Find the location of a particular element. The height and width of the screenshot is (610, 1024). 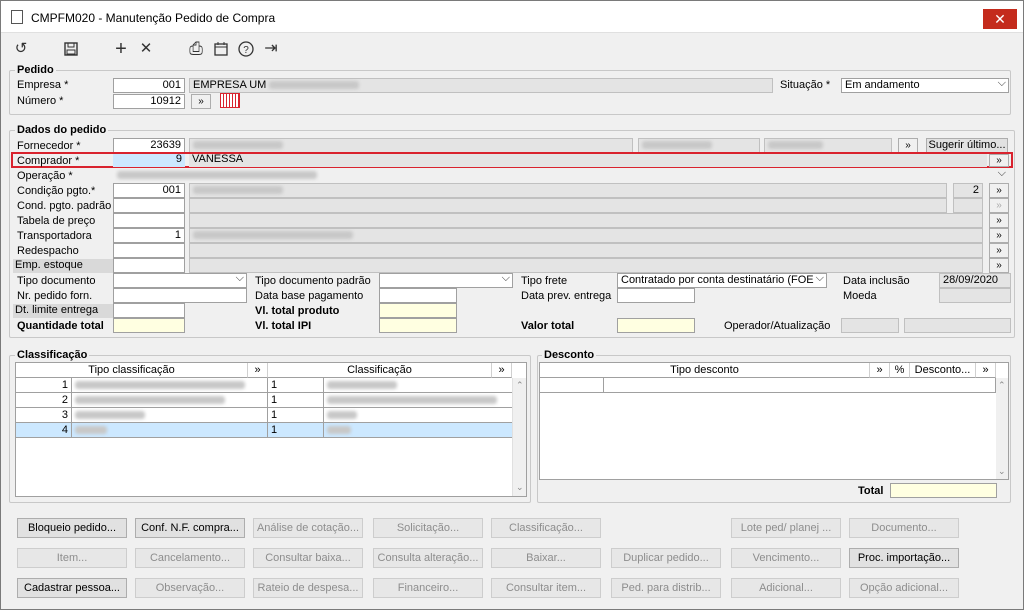

classificacao-cell is located at coordinates (419, 400).